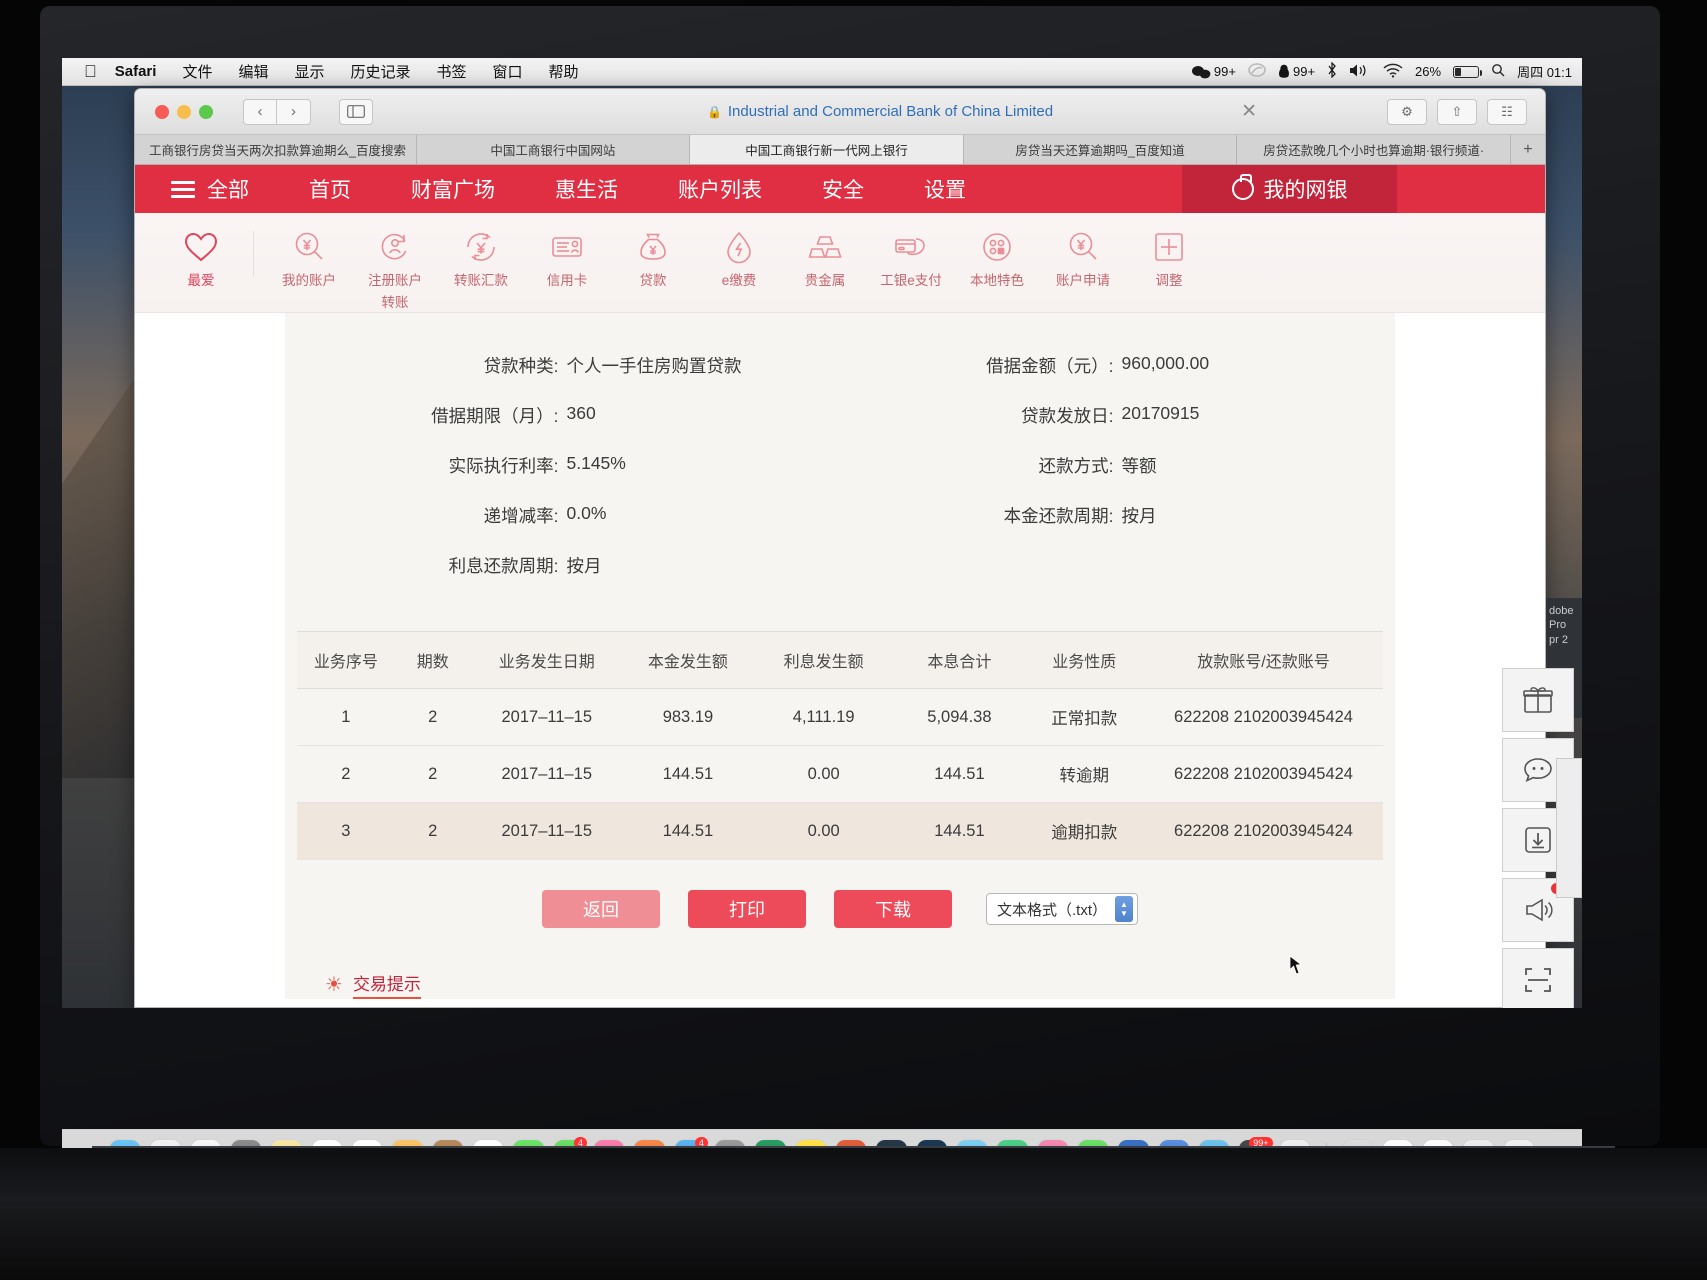 This screenshot has width=1707, height=1280. Describe the element at coordinates (197, 71) in the screenshot. I see `menu-file: 文件` at that location.